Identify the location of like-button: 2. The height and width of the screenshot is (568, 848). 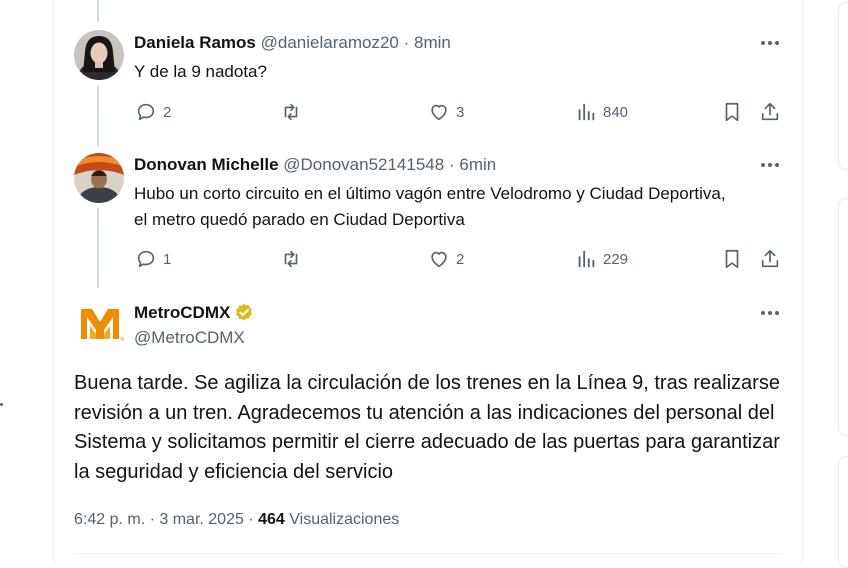
(446, 259).